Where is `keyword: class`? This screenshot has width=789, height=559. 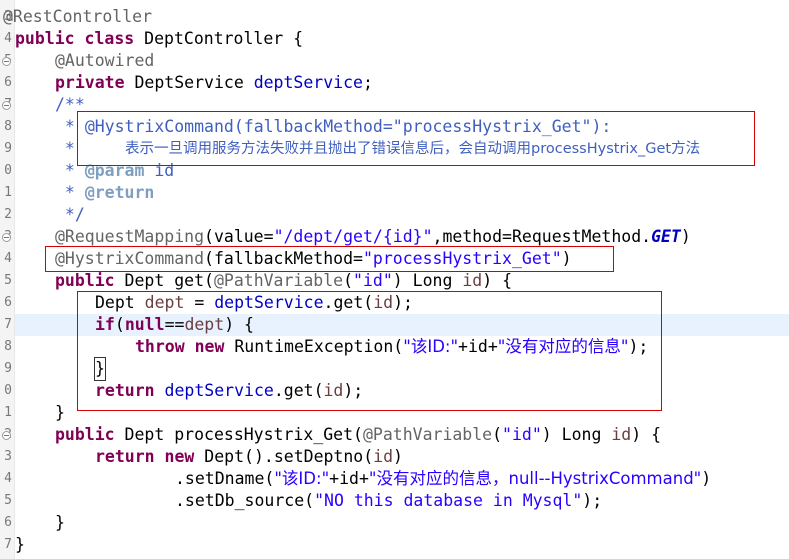 keyword: class is located at coordinates (109, 38).